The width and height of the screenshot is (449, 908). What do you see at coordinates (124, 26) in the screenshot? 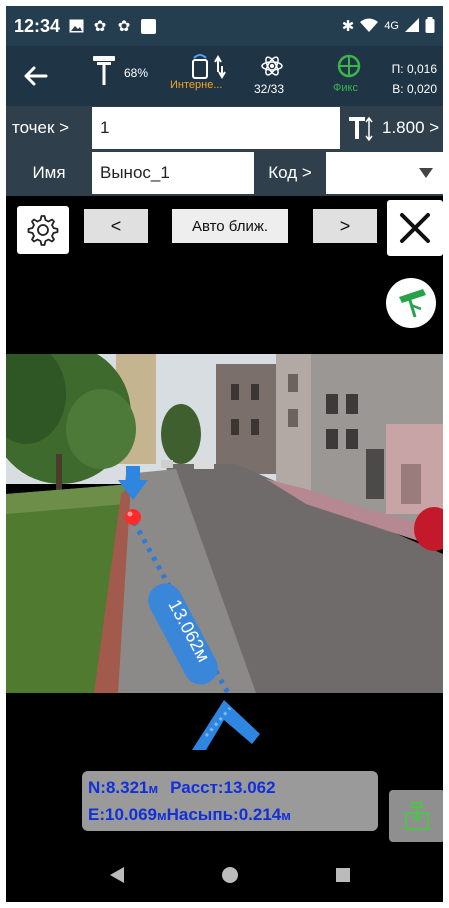
I see `settings-notification-icon-2: ✿` at bounding box center [124, 26].